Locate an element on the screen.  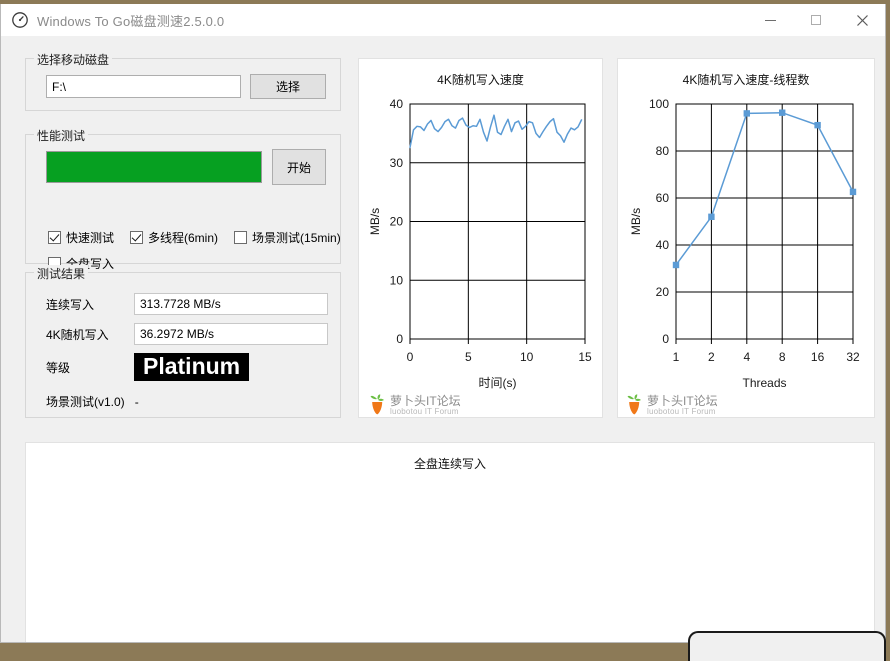
bottom-overlay-widget is located at coordinates (787, 646).